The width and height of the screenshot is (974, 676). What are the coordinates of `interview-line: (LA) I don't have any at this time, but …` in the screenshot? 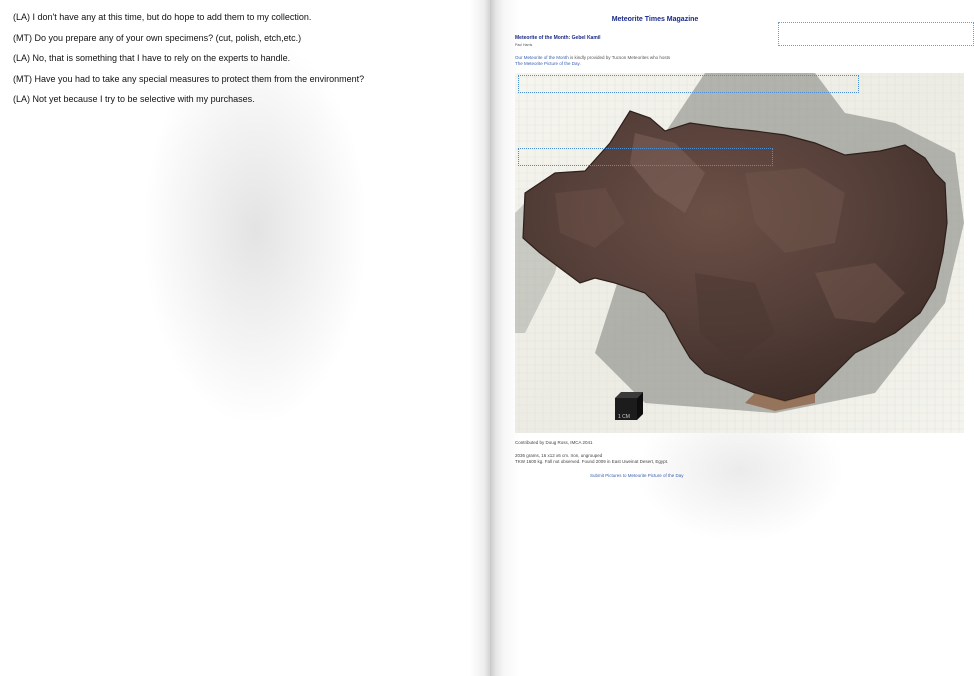 It's located at (162, 17).